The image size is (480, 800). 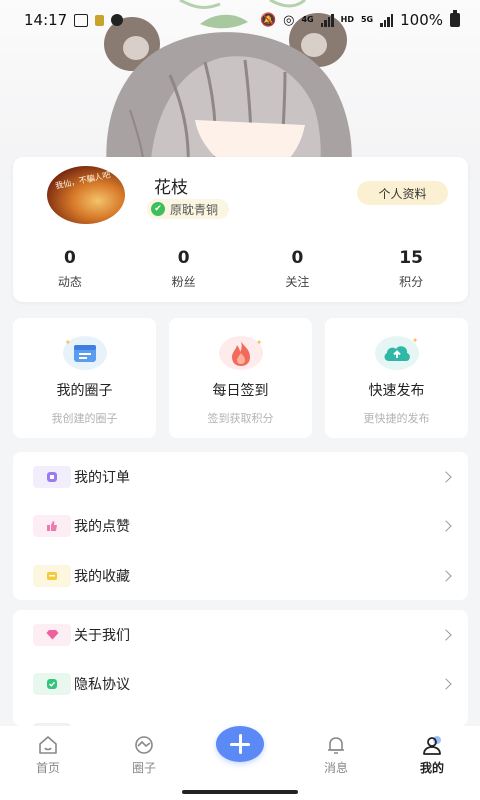 I want to click on stat-label: 关注, so click(x=297, y=282).